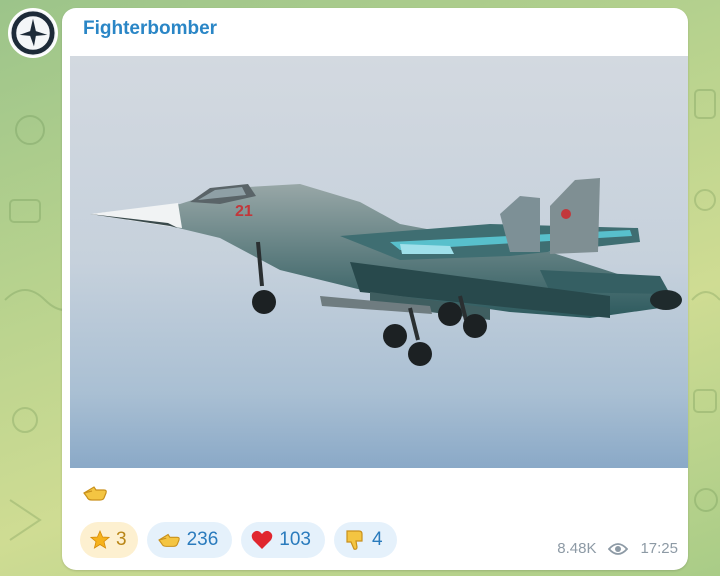 The height and width of the screenshot is (576, 720). Describe the element at coordinates (100, 540) in the screenshot. I see `star-icon` at that location.